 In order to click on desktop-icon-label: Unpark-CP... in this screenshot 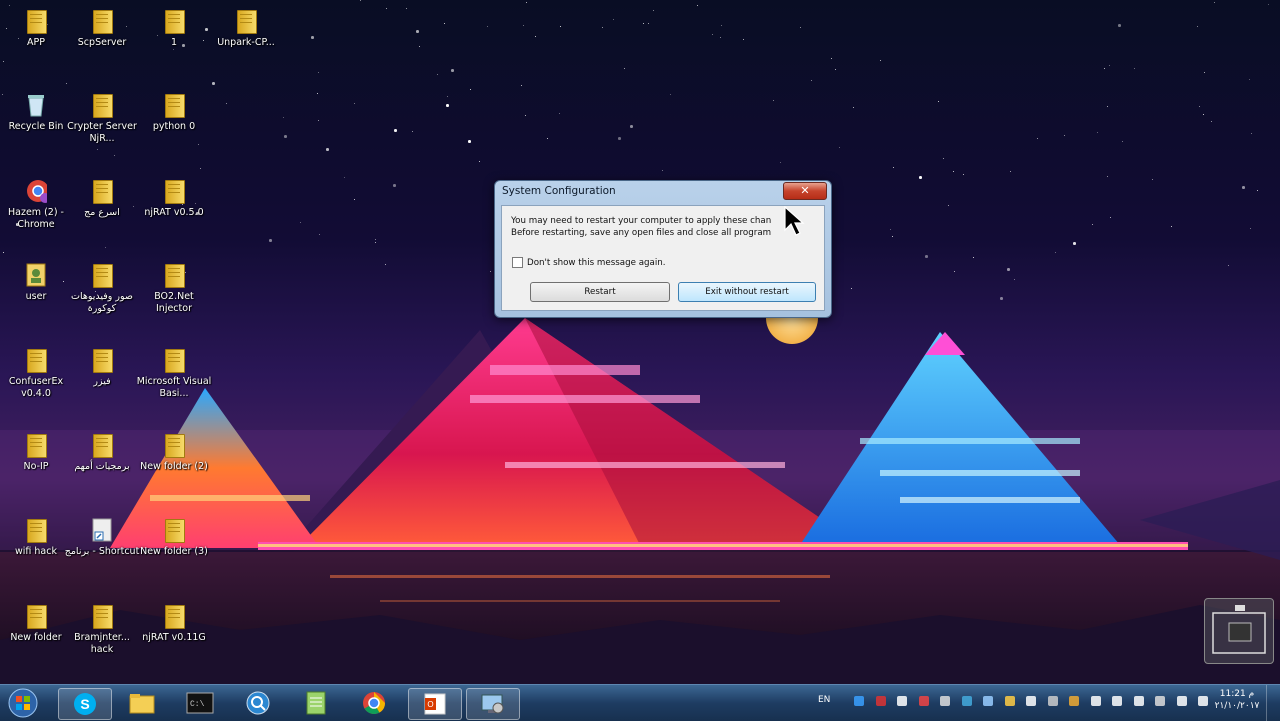, I will do `click(246, 42)`.